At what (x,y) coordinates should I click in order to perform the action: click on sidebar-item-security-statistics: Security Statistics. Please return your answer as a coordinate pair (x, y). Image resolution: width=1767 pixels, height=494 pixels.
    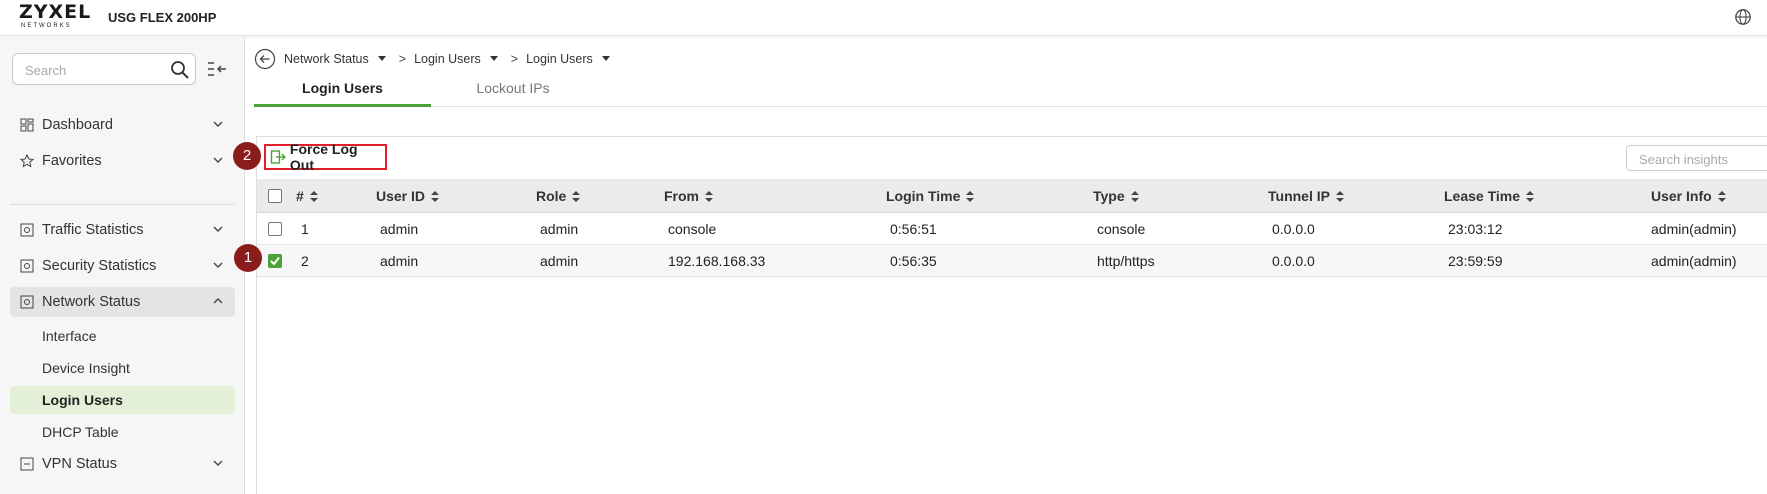
    Looking at the image, I should click on (122, 266).